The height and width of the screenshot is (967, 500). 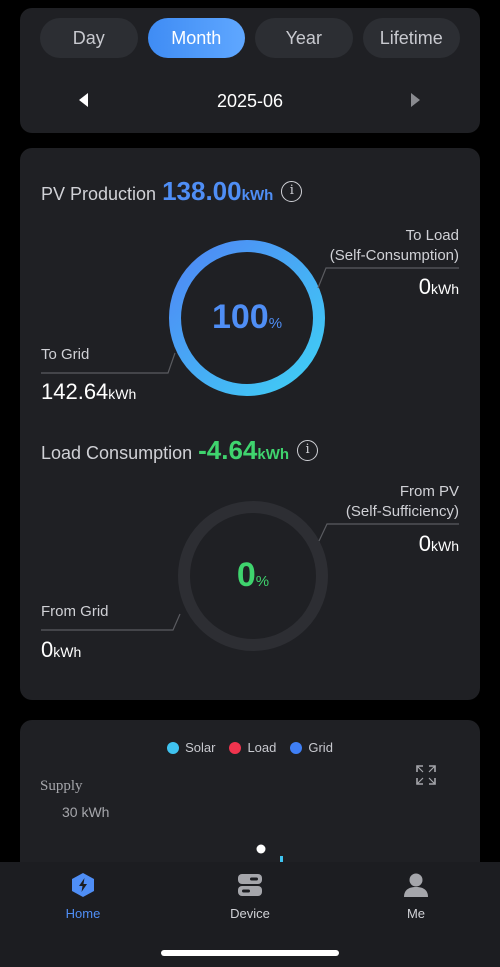 I want to click on y-axis-label: Supply, so click(x=61, y=786).